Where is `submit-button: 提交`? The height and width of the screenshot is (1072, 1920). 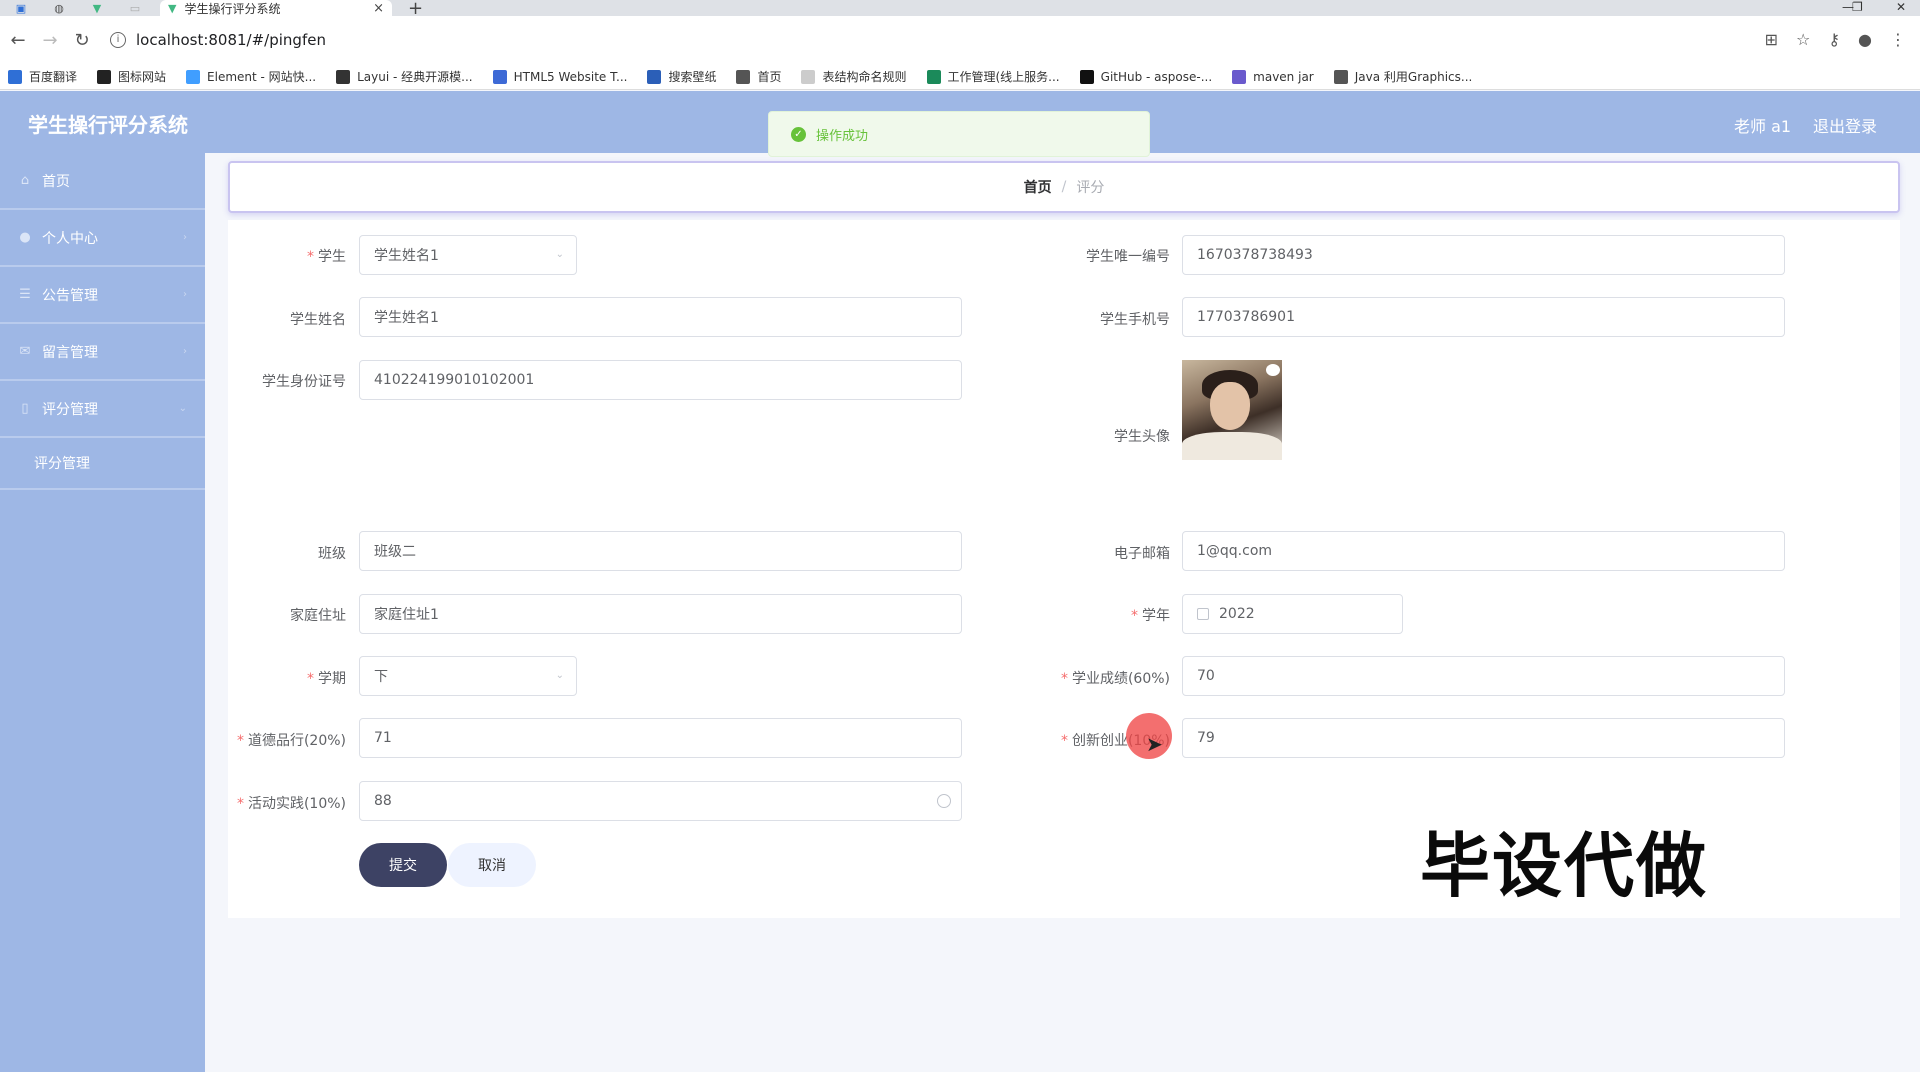
submit-button: 提交 is located at coordinates (403, 865).